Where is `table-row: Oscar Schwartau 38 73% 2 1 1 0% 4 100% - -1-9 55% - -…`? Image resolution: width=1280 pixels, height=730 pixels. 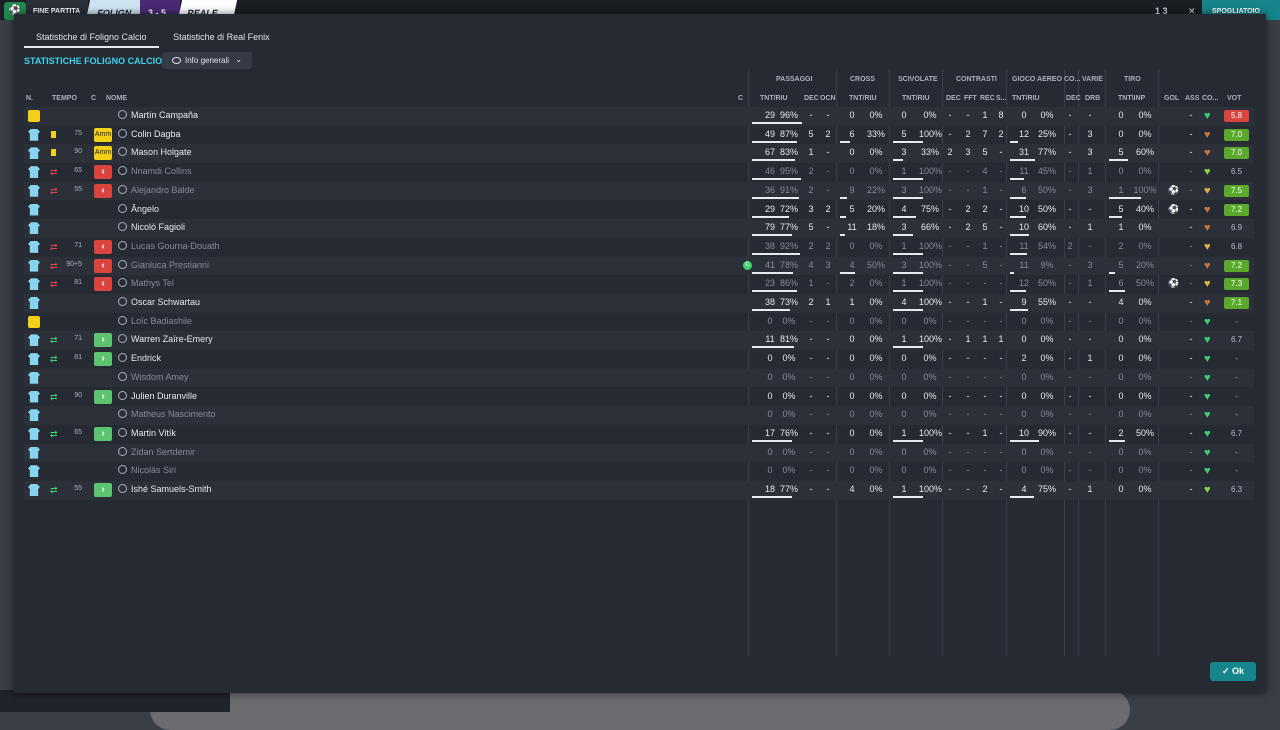
table-row: Oscar Schwartau 38 73% 2 1 1 0% 4 100% - -1-9 55% - -… is located at coordinates (639, 303).